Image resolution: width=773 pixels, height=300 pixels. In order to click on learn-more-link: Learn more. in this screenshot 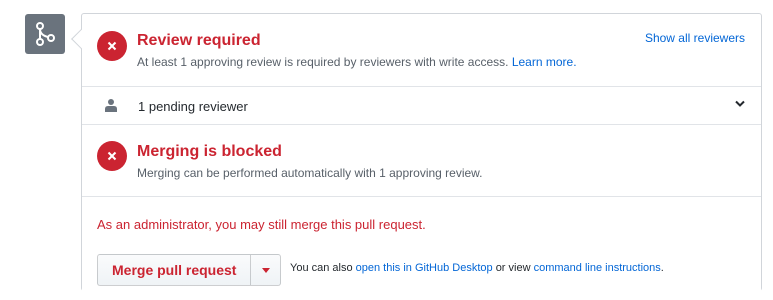, I will do `click(544, 62)`.